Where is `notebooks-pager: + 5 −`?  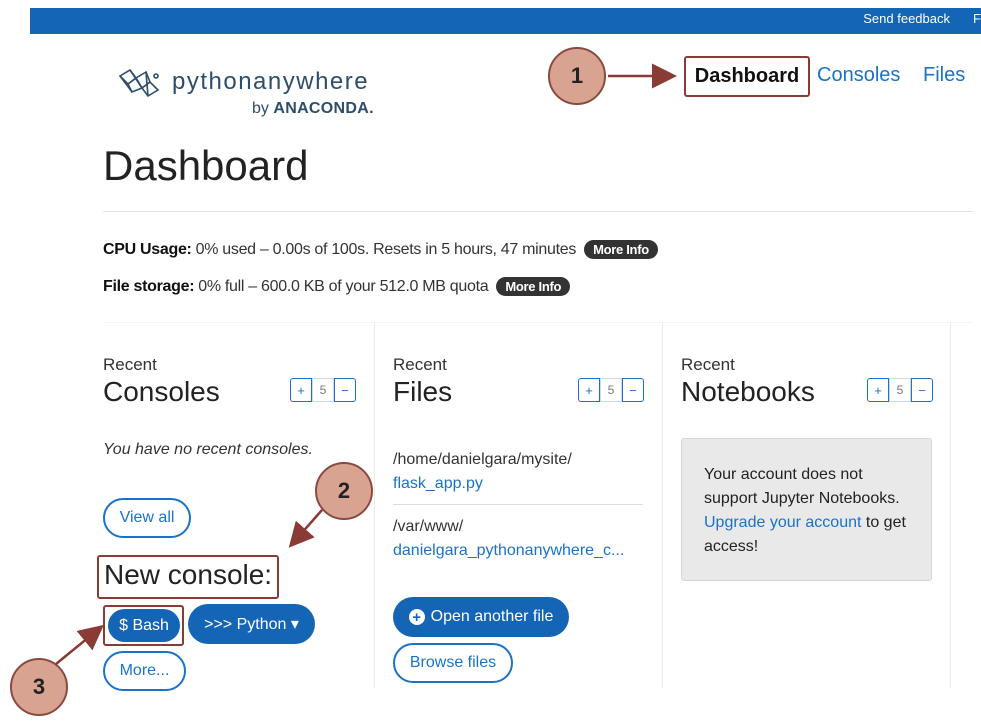 notebooks-pager: + 5 − is located at coordinates (900, 390).